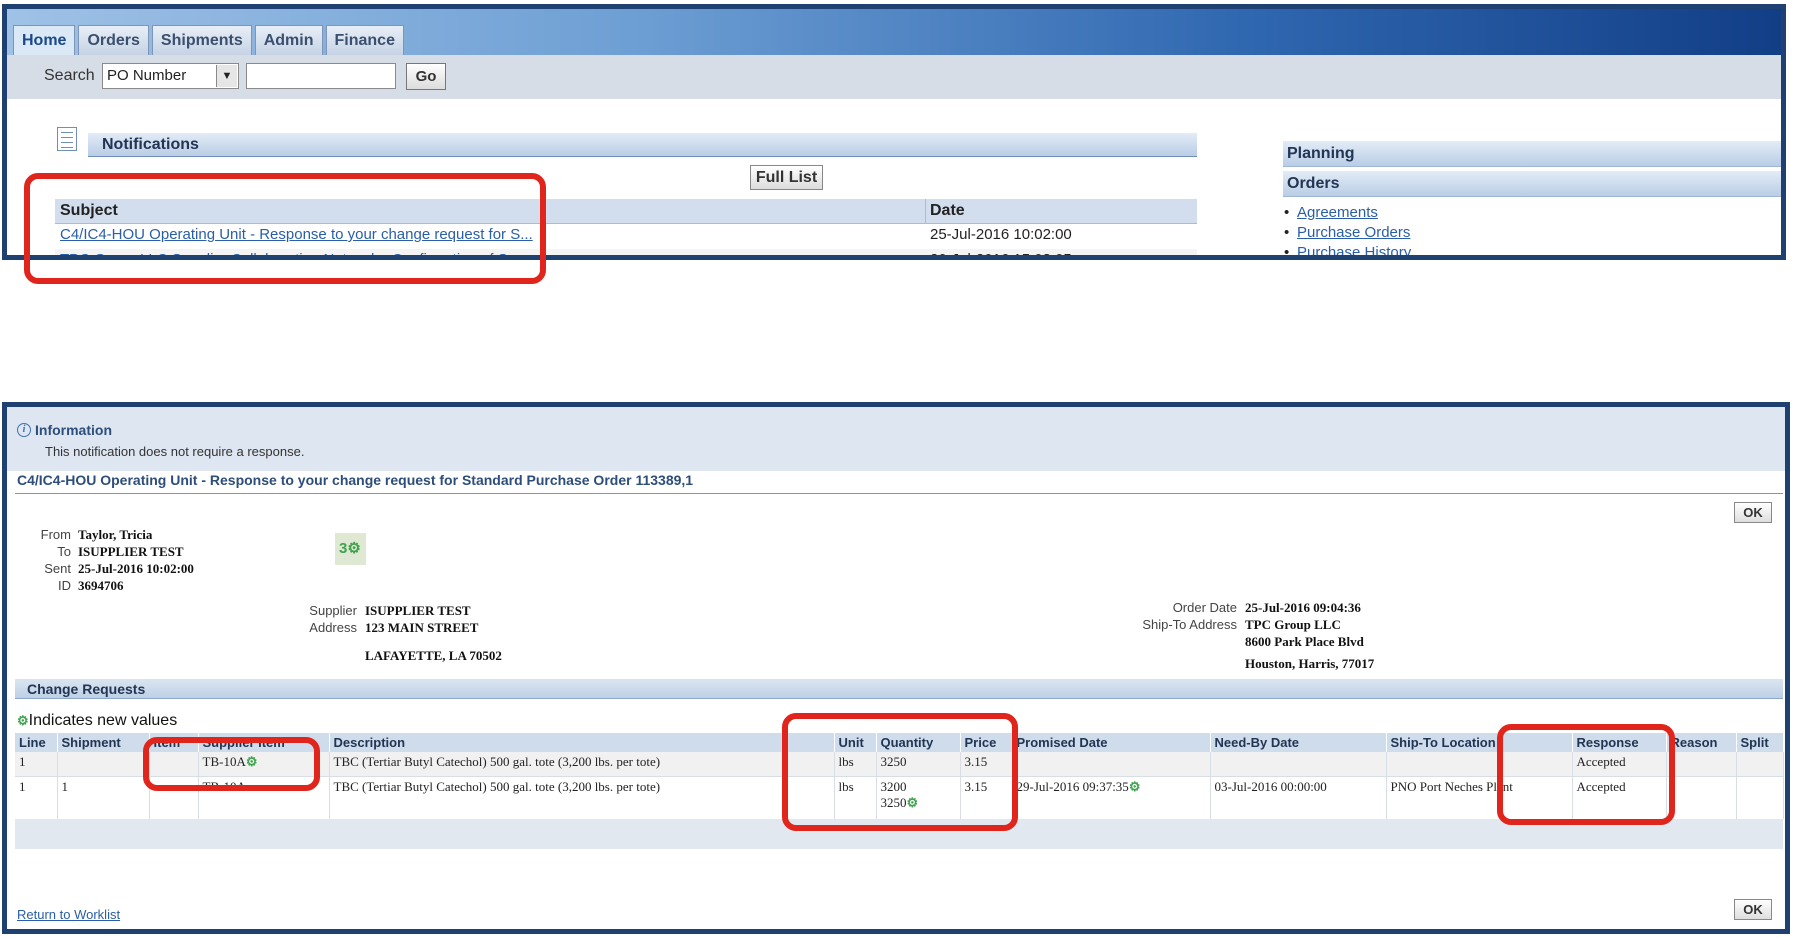 The image size is (1794, 938). What do you see at coordinates (1321, 153) in the screenshot?
I see `planning-title: Planning` at bounding box center [1321, 153].